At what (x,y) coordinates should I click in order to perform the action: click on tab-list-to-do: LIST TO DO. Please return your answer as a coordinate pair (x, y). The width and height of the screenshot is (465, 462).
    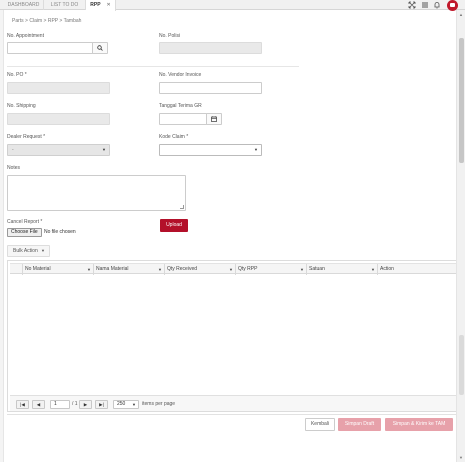
    Looking at the image, I should click on (65, 5).